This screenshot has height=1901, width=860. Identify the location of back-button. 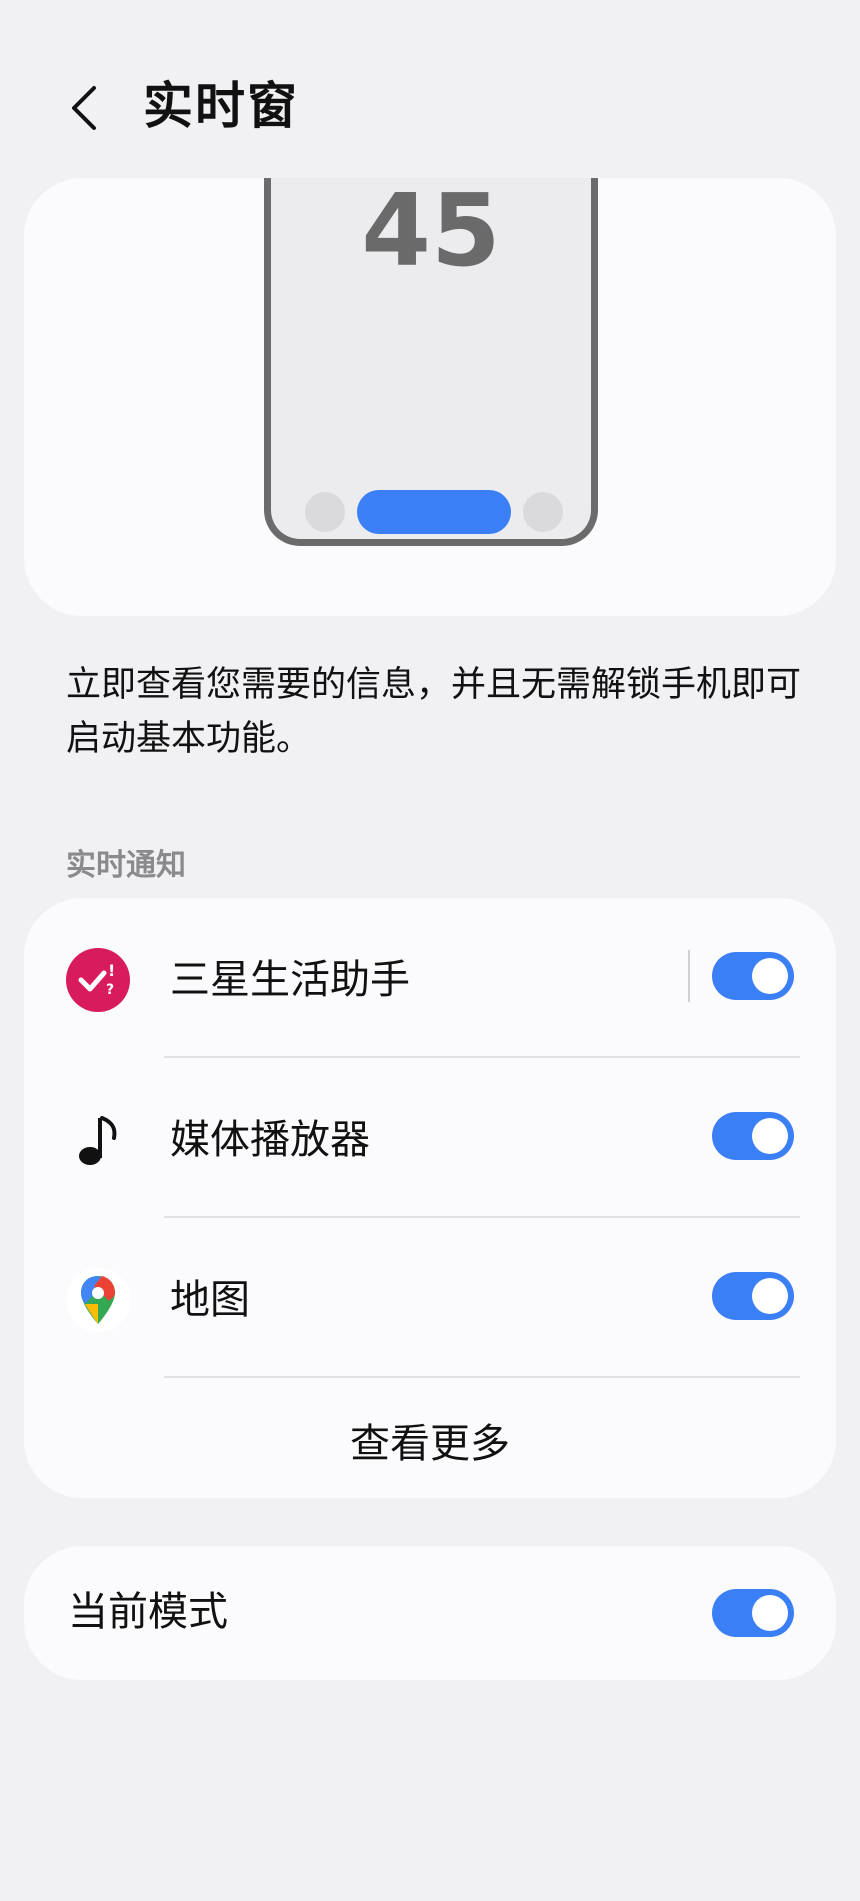
(90, 106).